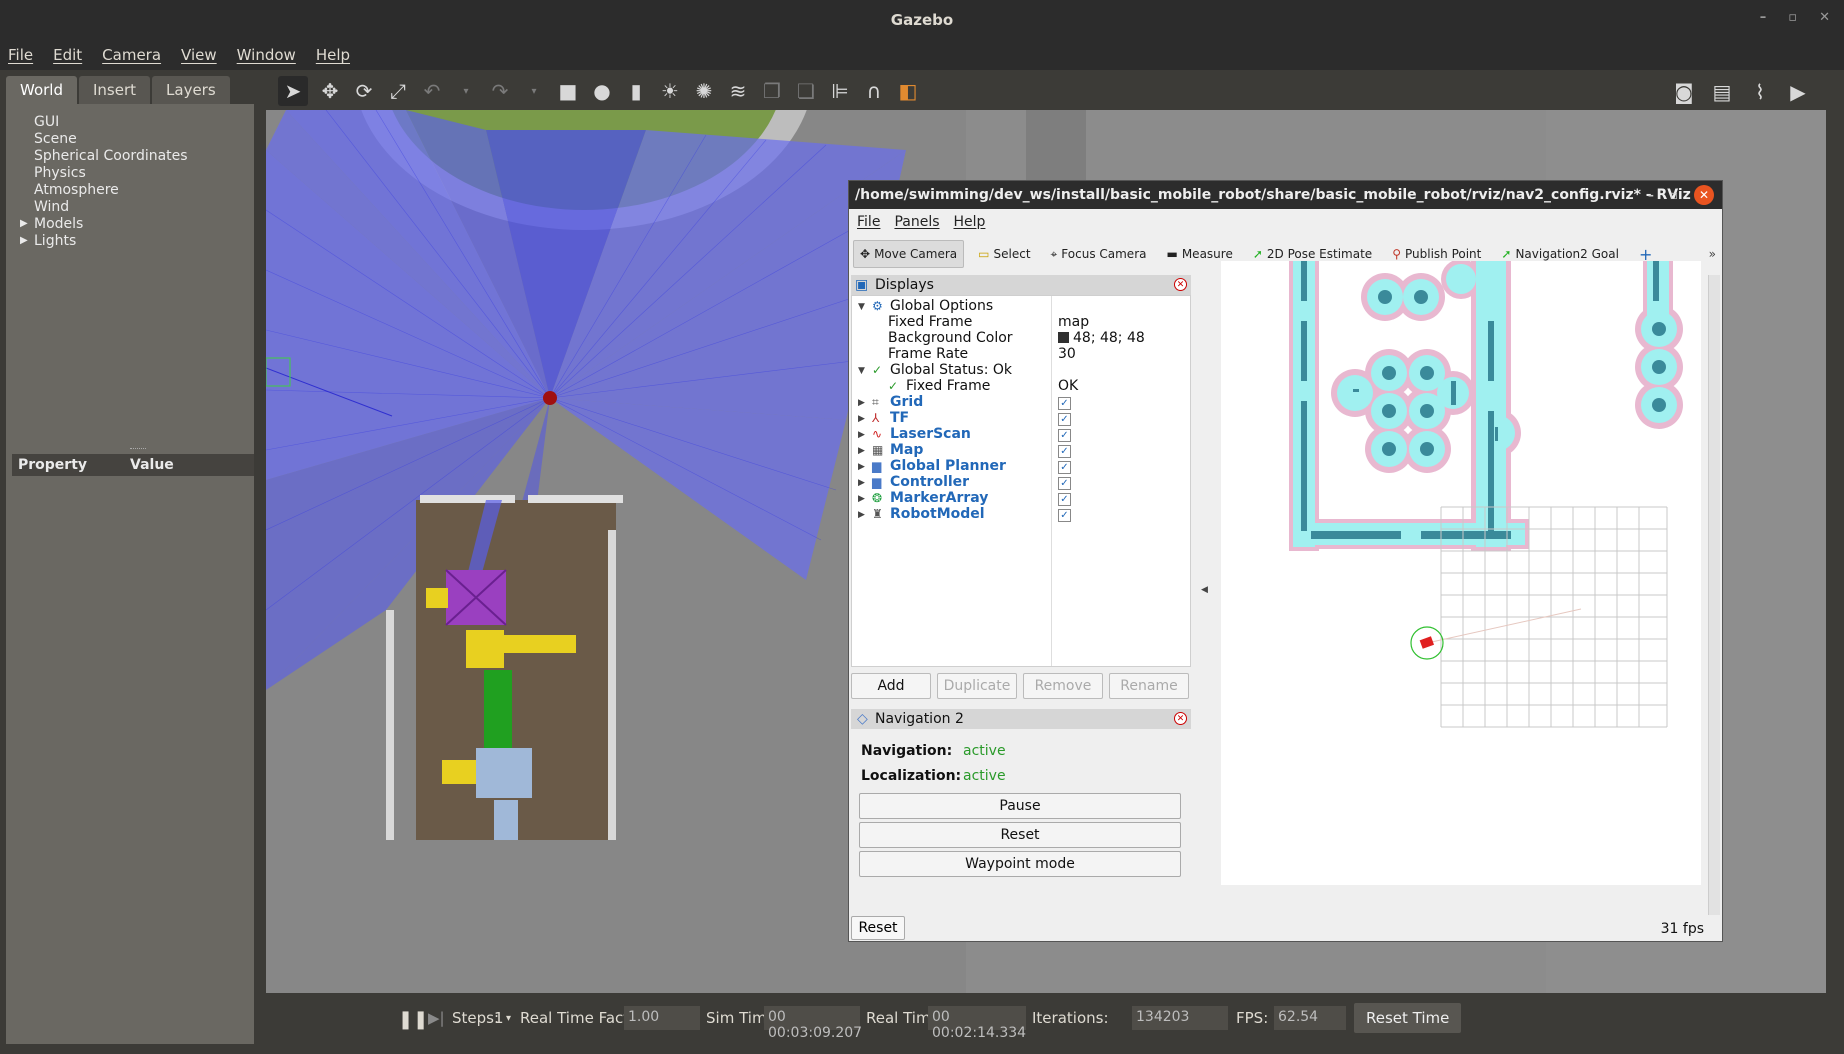  What do you see at coordinates (1792, 17) in the screenshot?
I see `maximize-icon: ▫` at bounding box center [1792, 17].